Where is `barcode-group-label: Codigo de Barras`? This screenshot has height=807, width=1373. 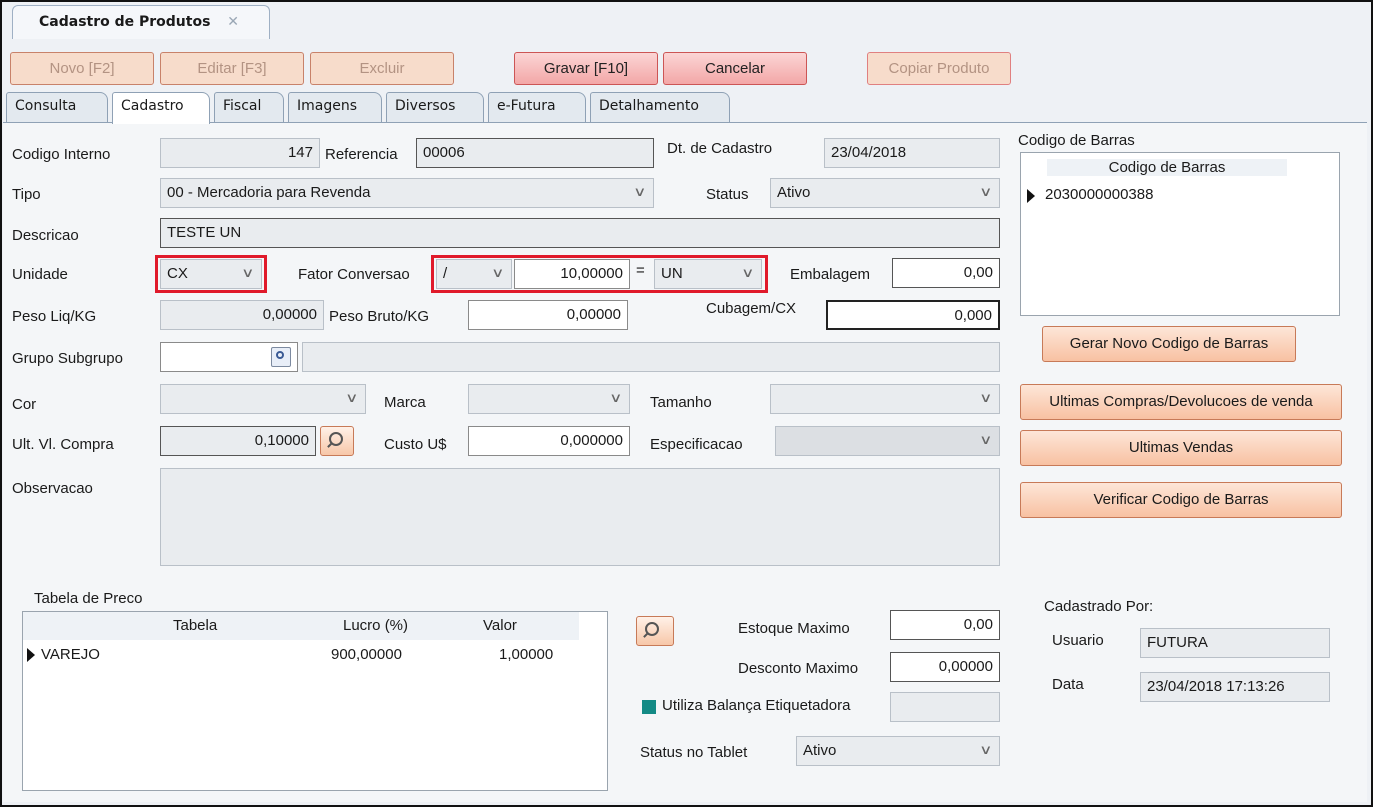 barcode-group-label: Codigo de Barras is located at coordinates (1076, 140).